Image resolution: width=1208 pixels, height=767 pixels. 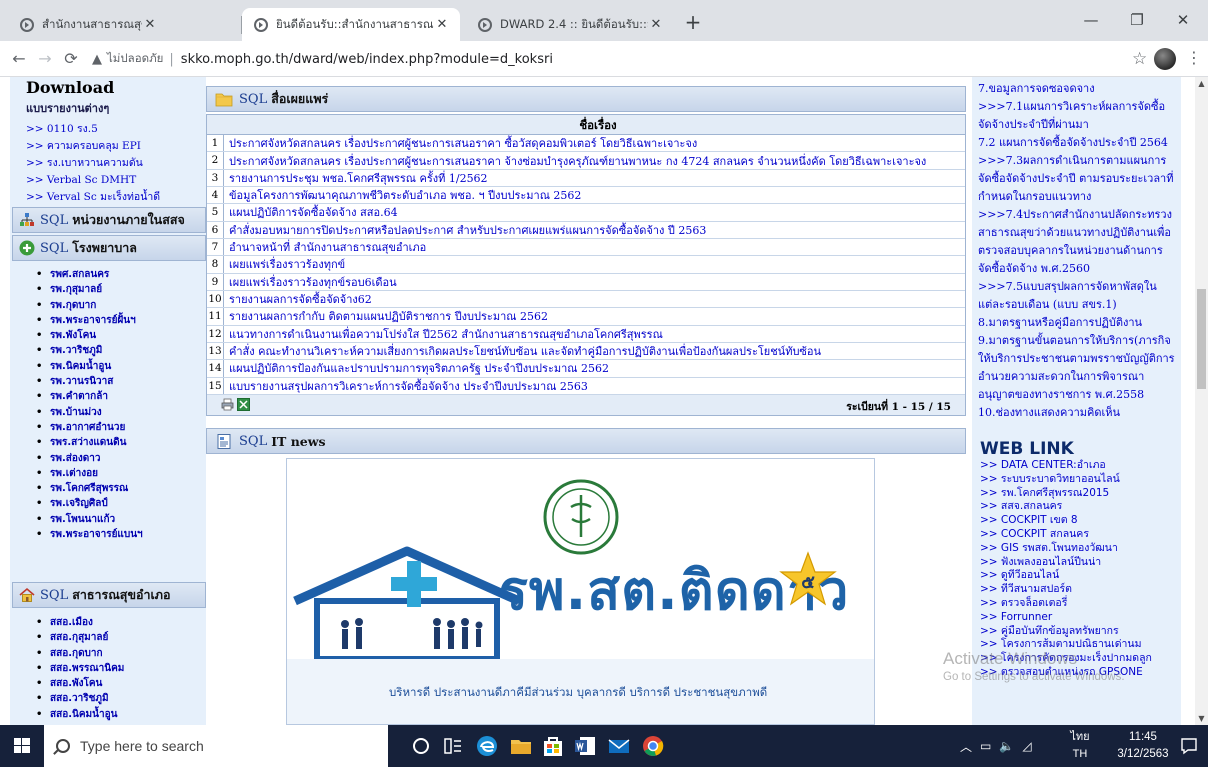 I want to click on info-link: 7.ขอมูลการจดซอจดจาง, so click(x=1077, y=89).